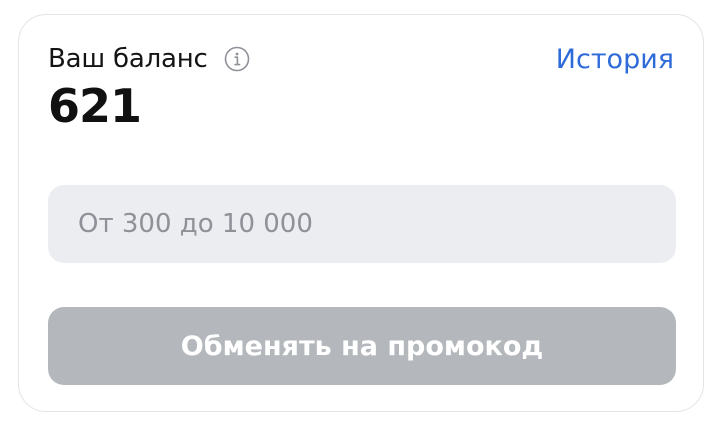 The image size is (724, 432). Describe the element at coordinates (237, 59) in the screenshot. I see `info-icon` at that location.